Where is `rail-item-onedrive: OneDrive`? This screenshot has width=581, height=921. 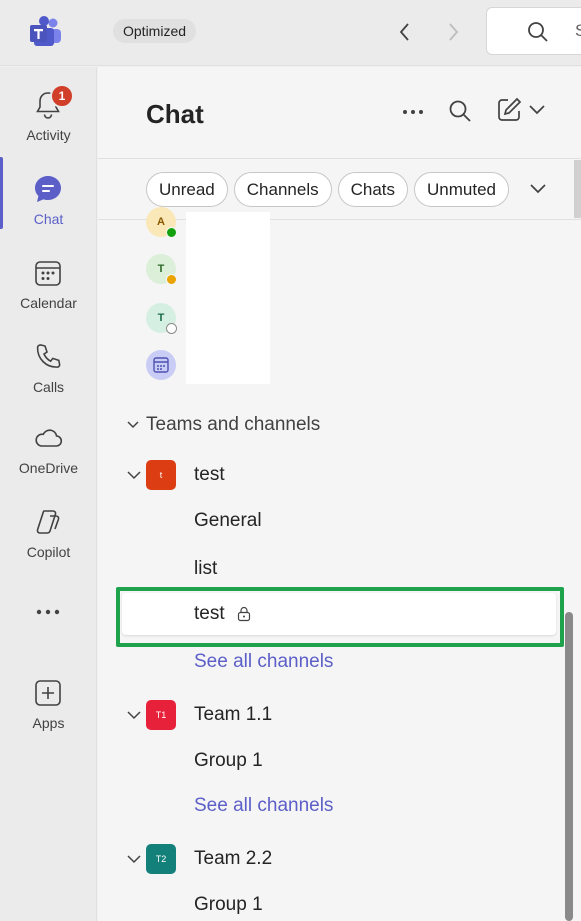
rail-item-onedrive: OneDrive is located at coordinates (48, 448).